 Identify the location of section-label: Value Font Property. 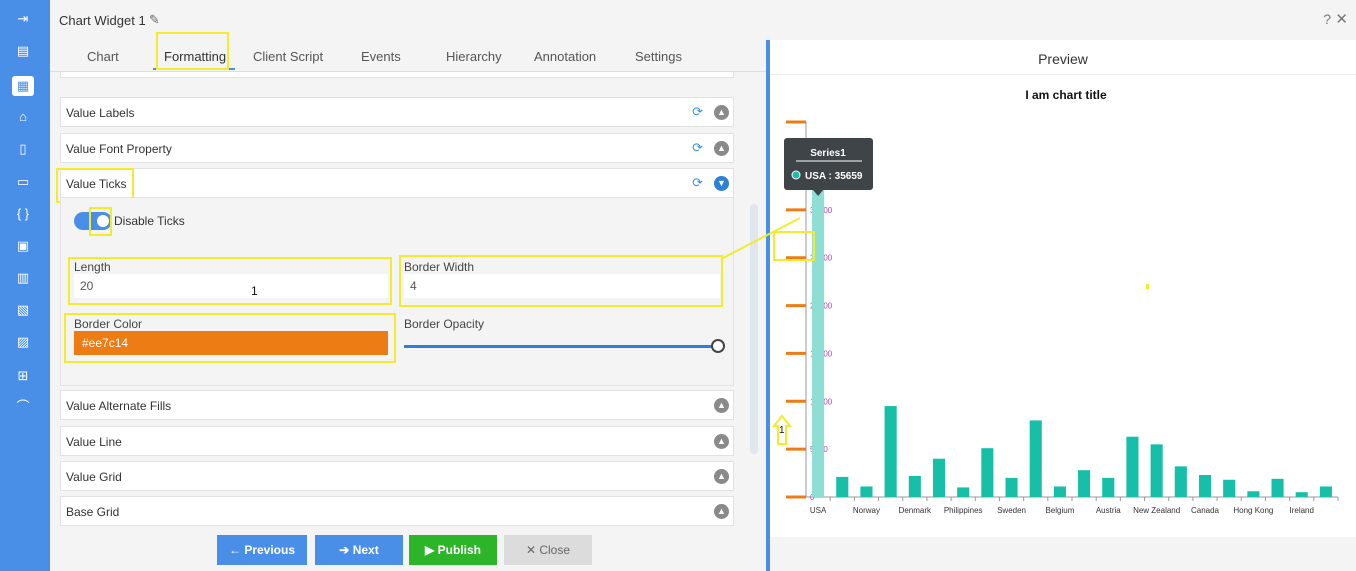
(119, 149).